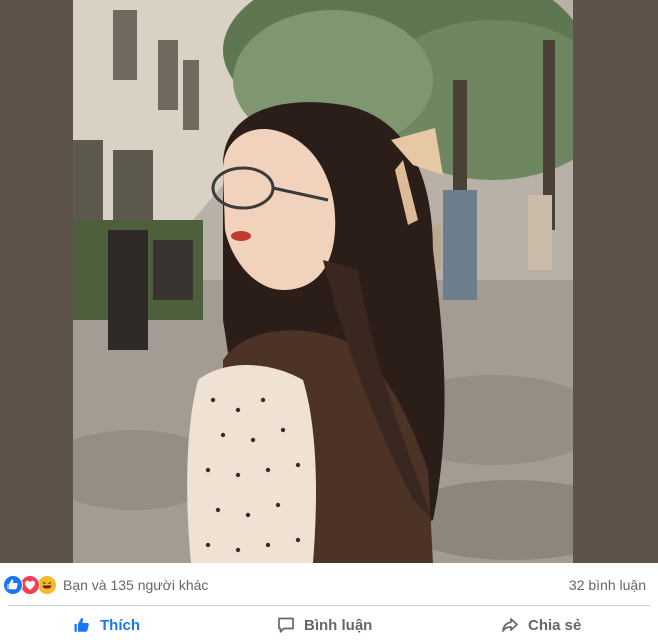  What do you see at coordinates (510, 625) in the screenshot?
I see `share-icon` at bounding box center [510, 625].